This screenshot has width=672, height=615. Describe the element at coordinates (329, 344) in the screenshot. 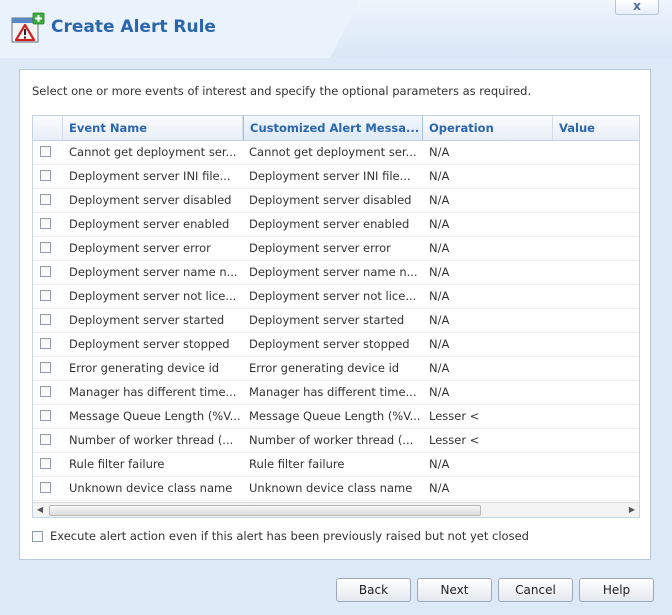

I see `alert-message-cell: Deployment server stopped` at that location.